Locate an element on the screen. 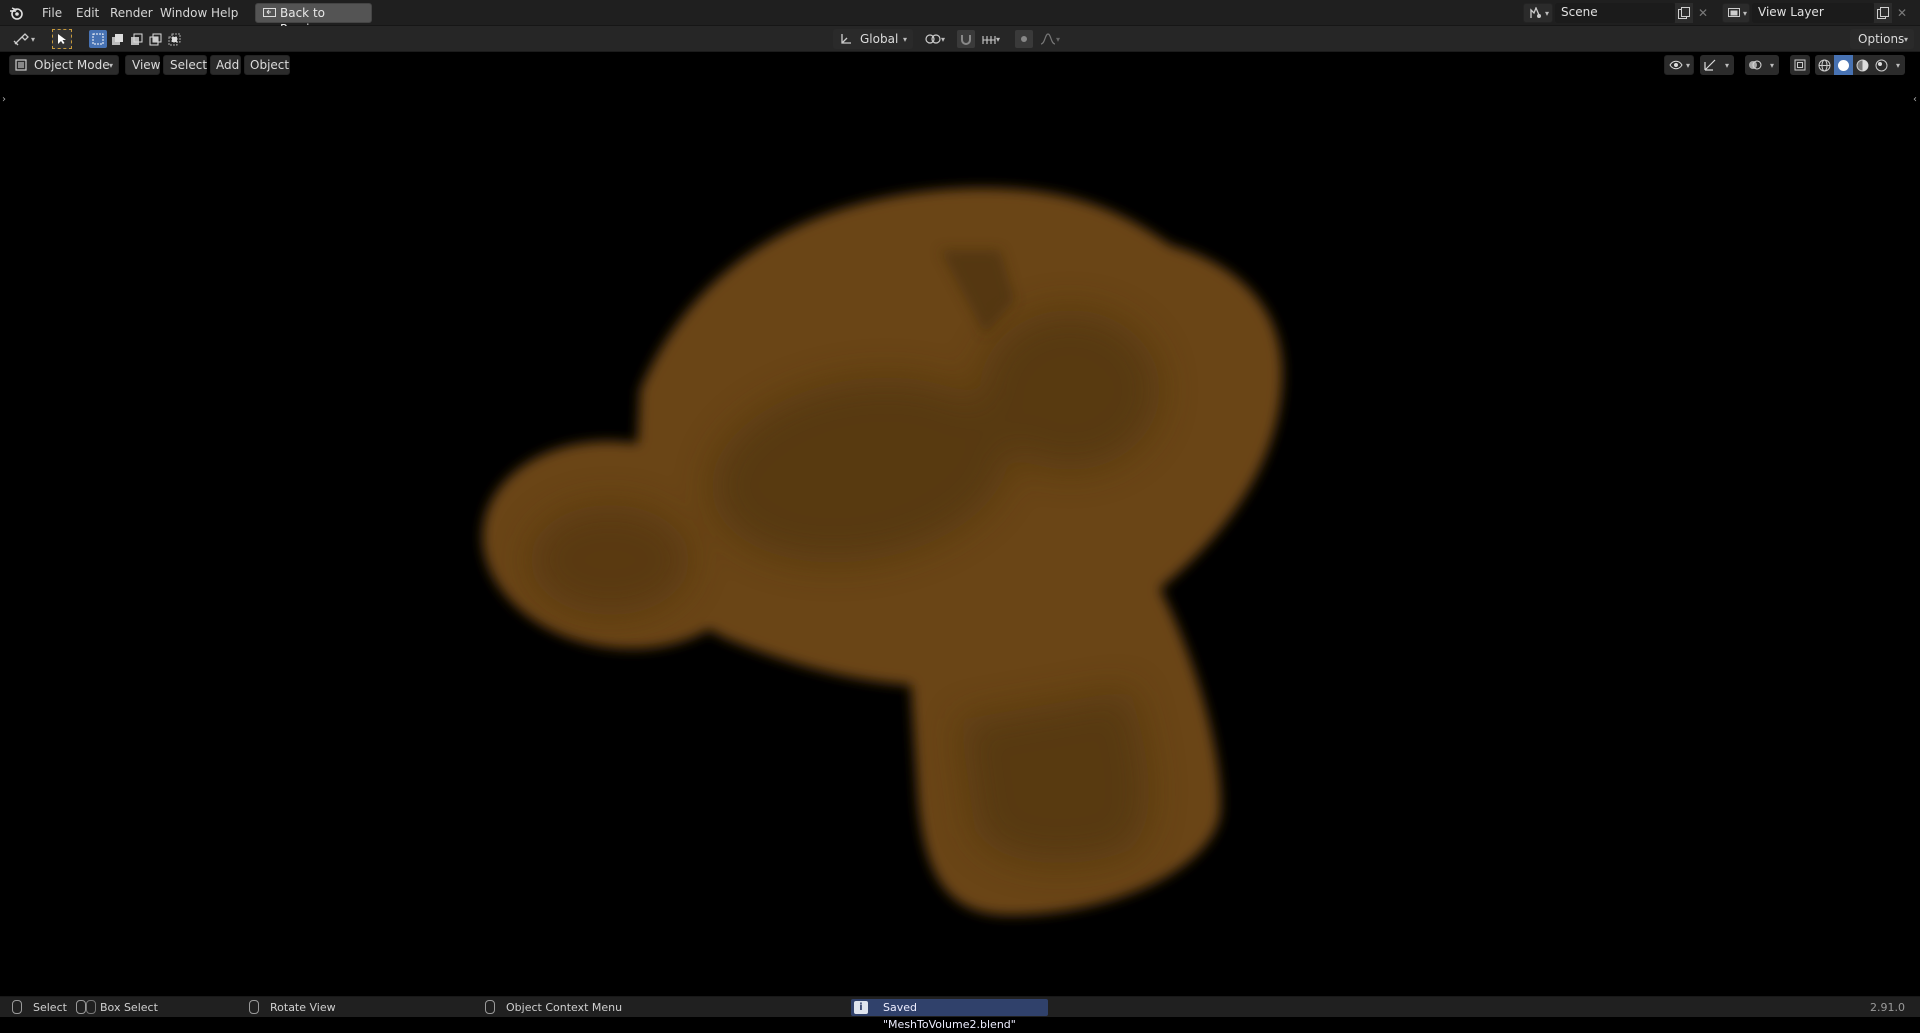  object-mode-icon is located at coordinates (21, 65).